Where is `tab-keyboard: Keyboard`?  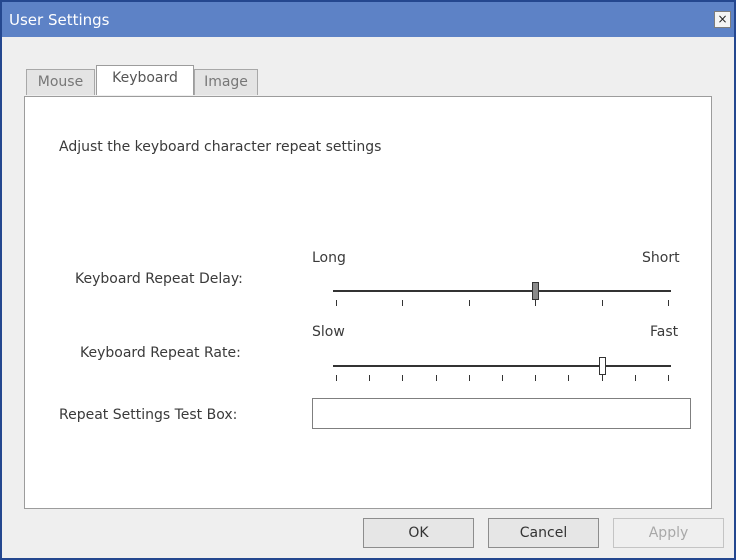
tab-keyboard: Keyboard is located at coordinates (145, 80).